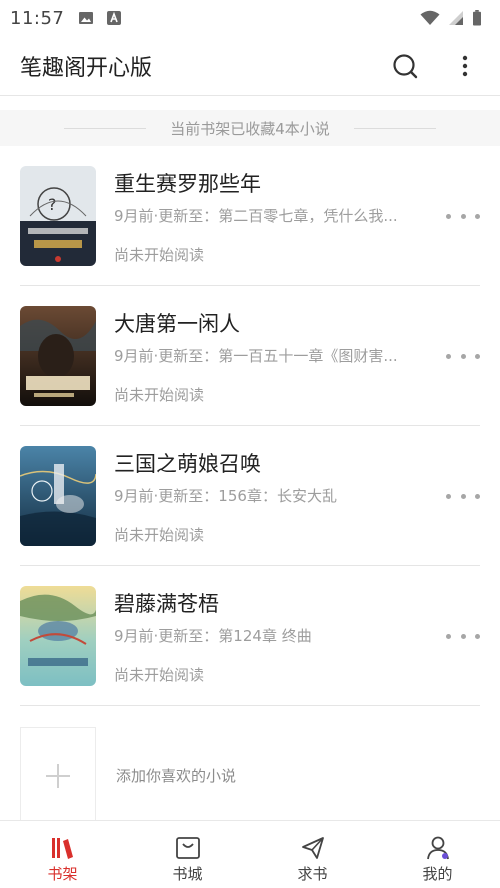  Describe the element at coordinates (62, 874) in the screenshot. I see `nav-label: 书架` at that location.